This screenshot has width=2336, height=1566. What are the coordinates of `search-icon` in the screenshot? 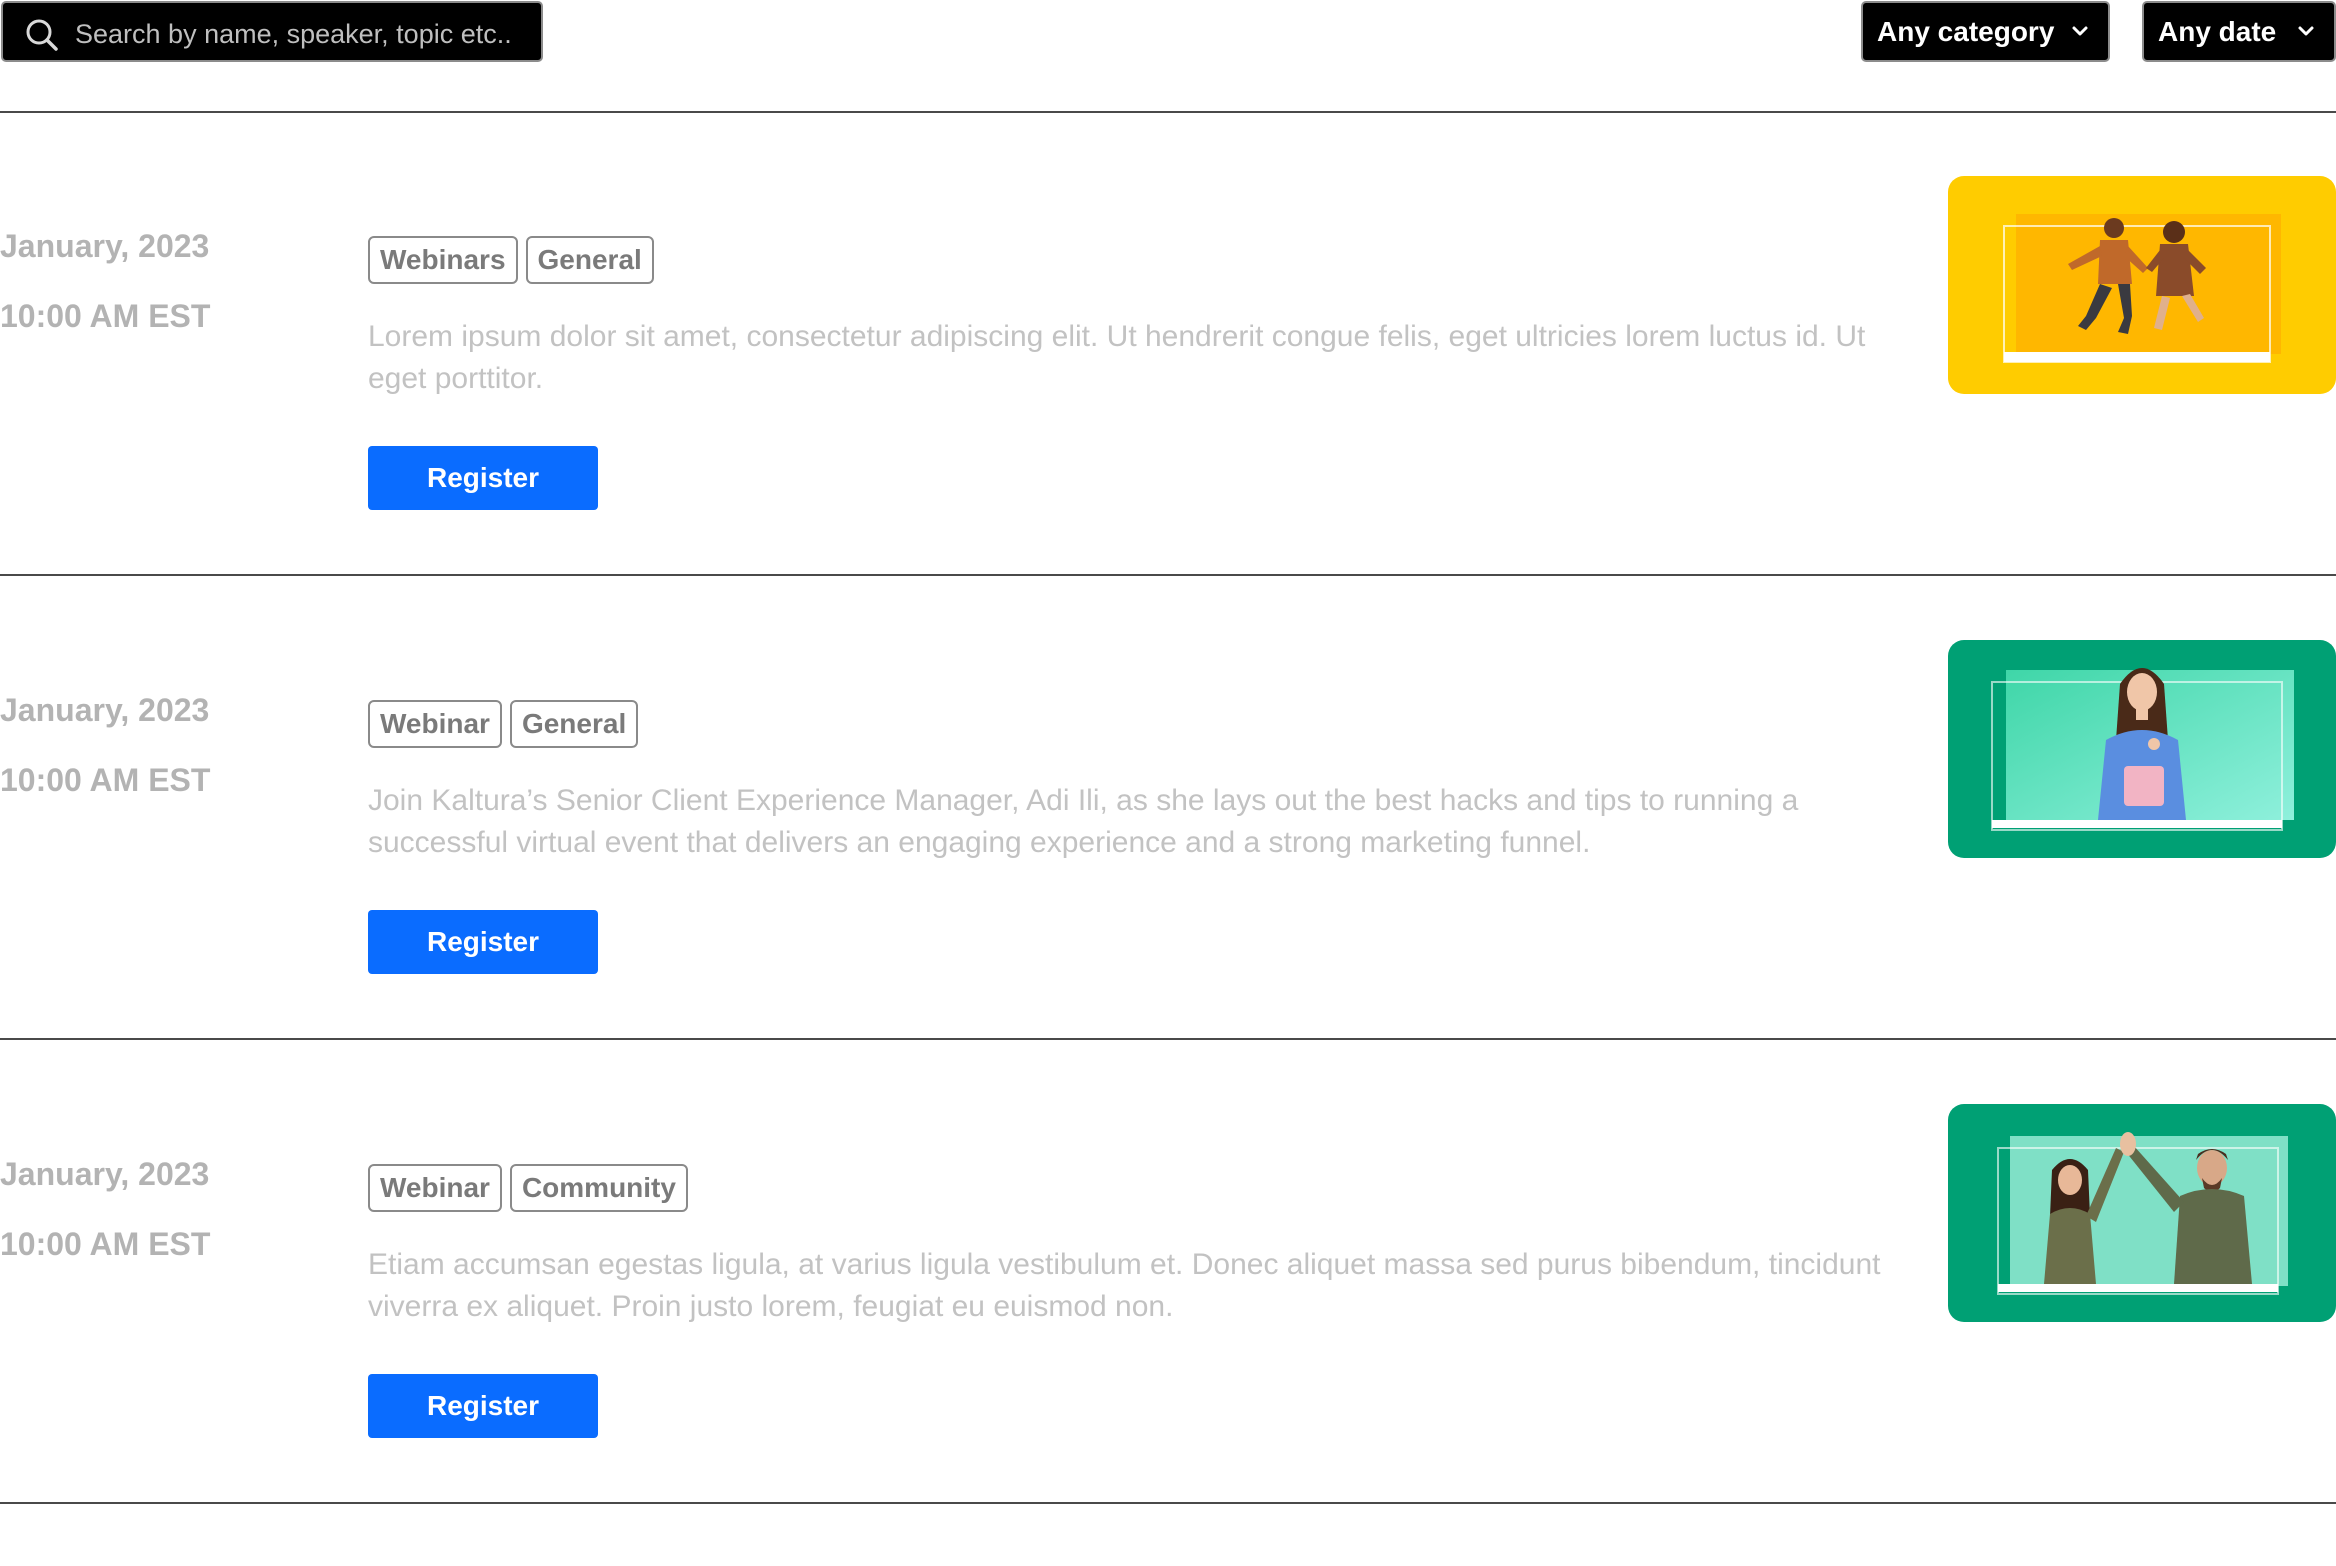 It's located at (42, 35).